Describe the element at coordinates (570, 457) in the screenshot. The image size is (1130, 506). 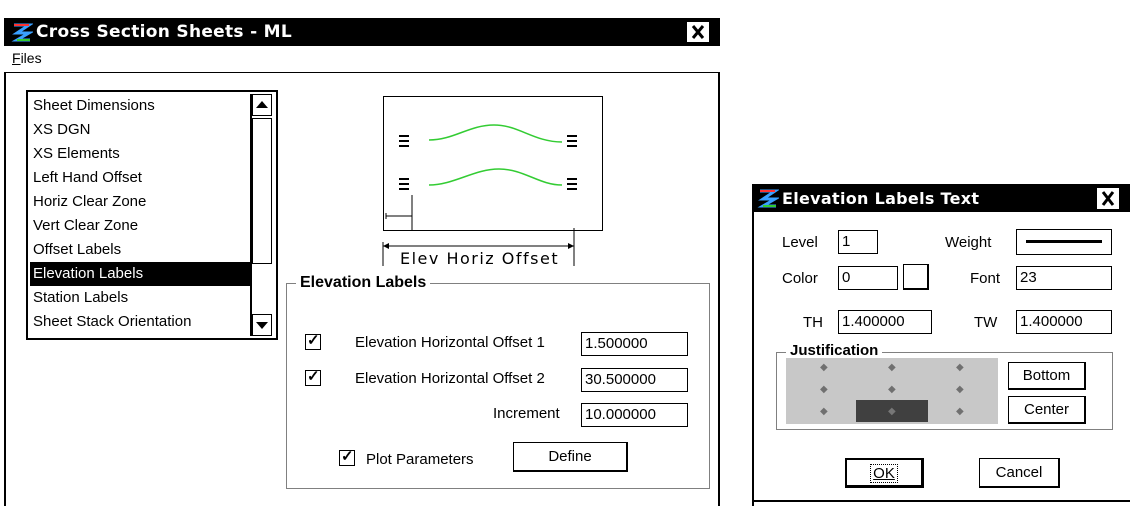
I see `define-button: Define` at that location.